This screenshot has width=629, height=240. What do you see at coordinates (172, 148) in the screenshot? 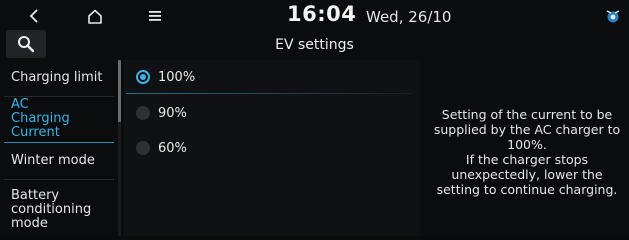
I see `option-label: 60%` at bounding box center [172, 148].